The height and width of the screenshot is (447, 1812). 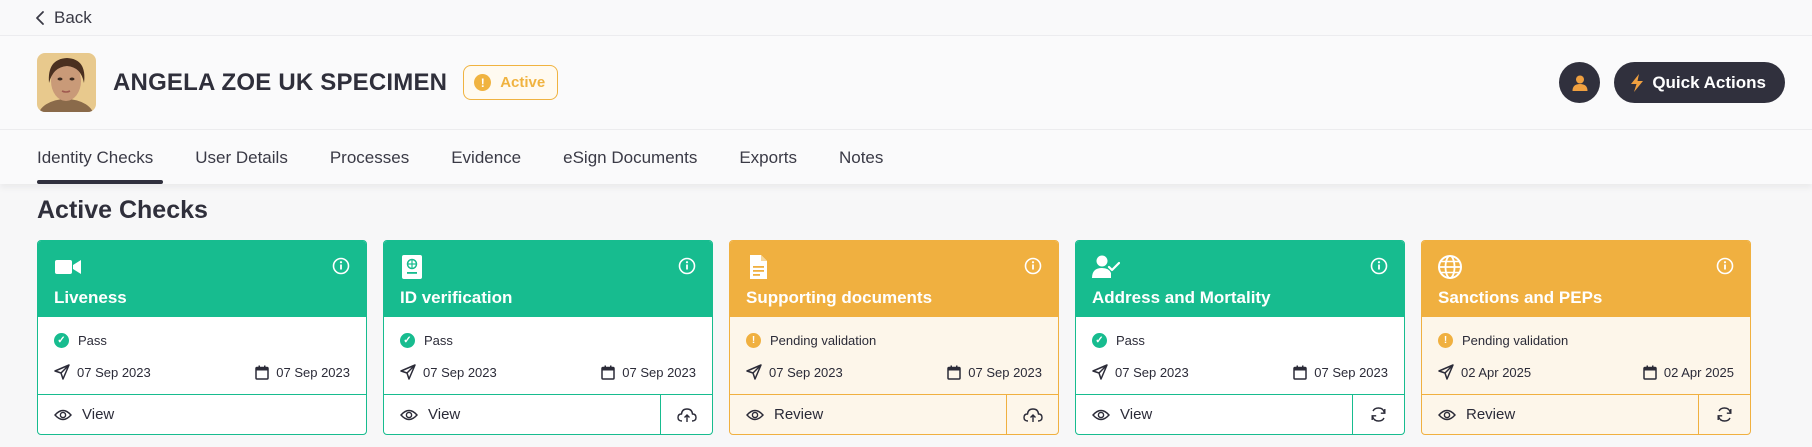 What do you see at coordinates (523, 82) in the screenshot?
I see `status-label: Active` at bounding box center [523, 82].